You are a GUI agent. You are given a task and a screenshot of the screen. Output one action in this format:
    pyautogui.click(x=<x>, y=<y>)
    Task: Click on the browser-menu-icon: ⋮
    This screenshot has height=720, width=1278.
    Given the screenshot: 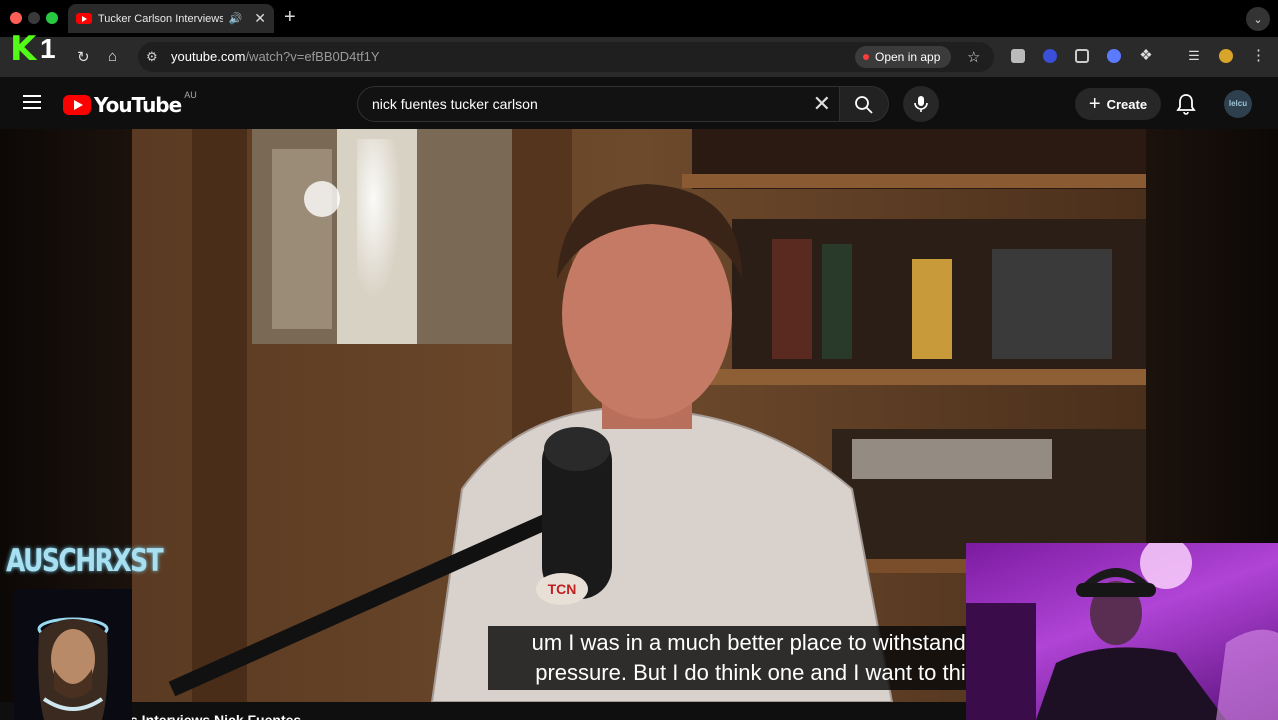 What is the action you would take?
    pyautogui.click(x=1258, y=55)
    